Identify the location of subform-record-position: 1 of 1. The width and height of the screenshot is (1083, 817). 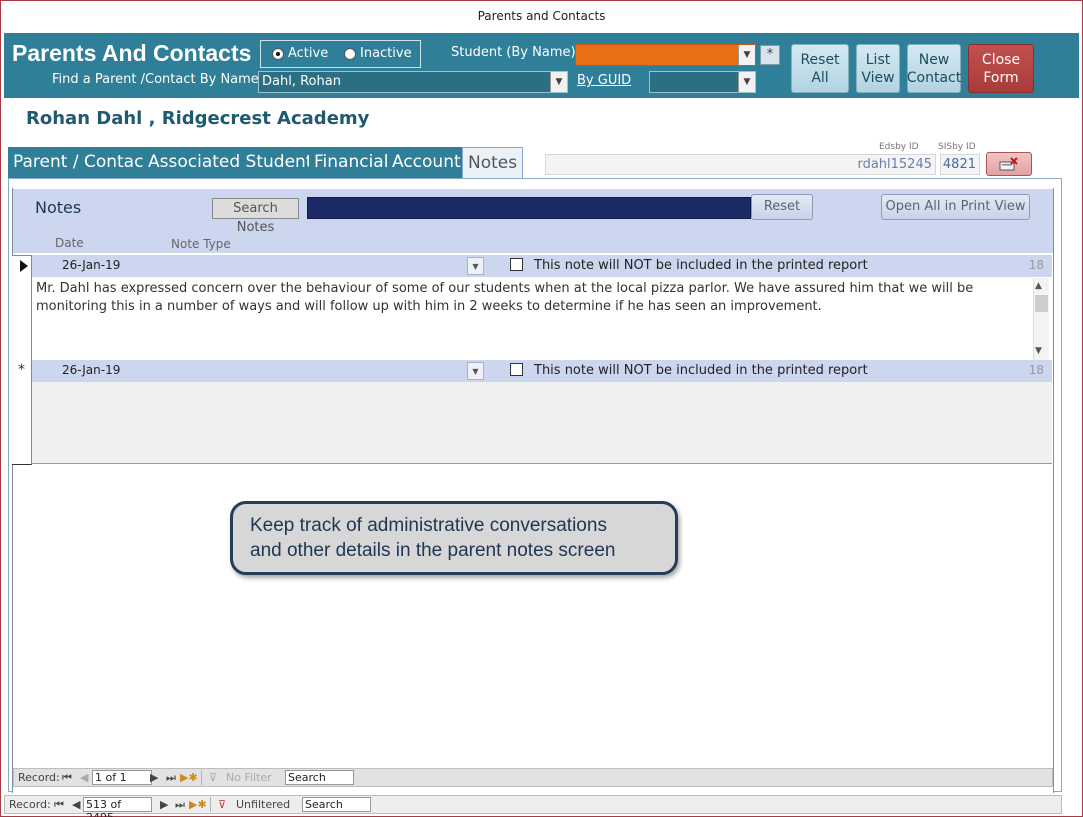
(122, 777).